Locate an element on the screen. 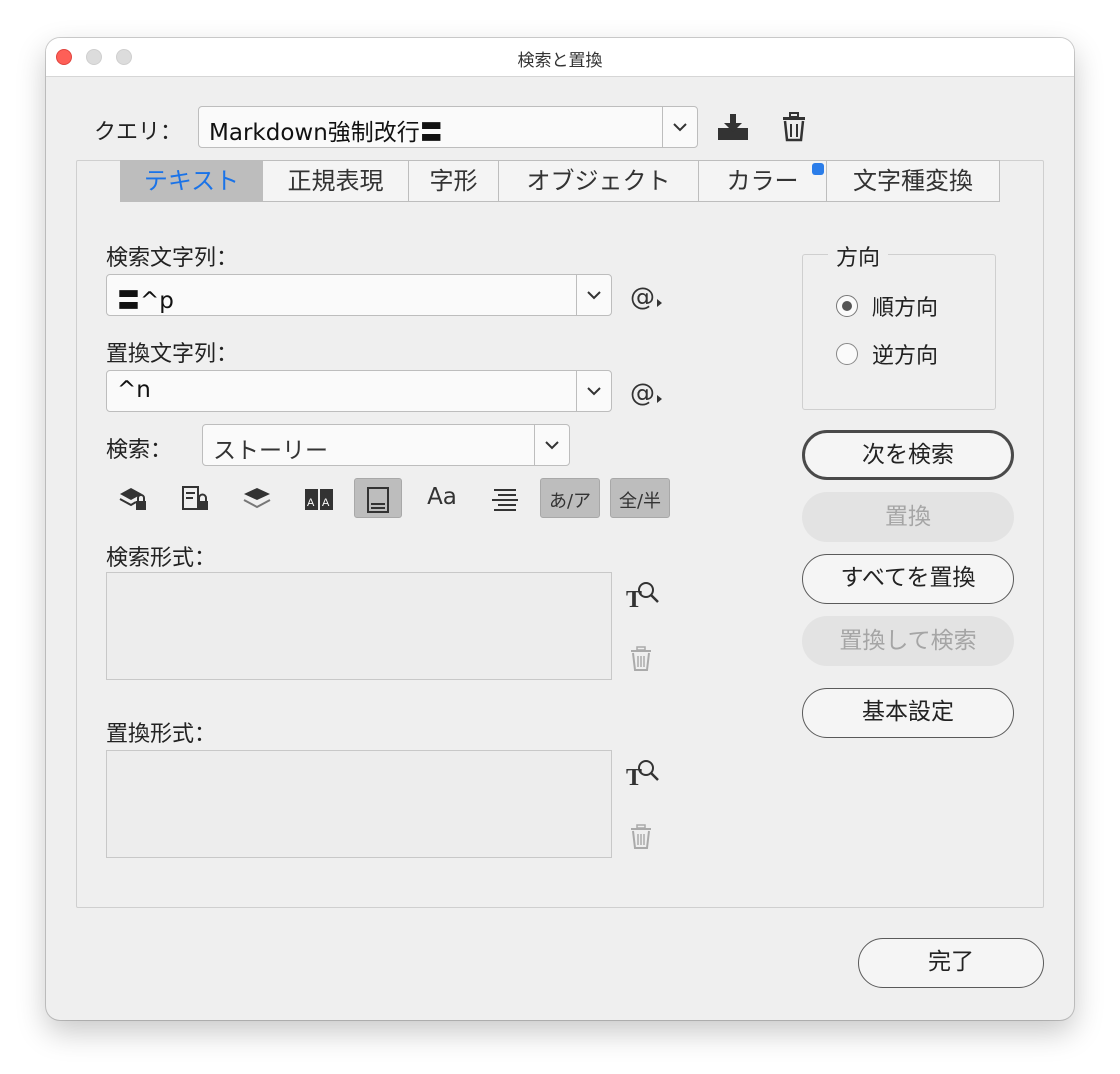  tab-color: カラー is located at coordinates (763, 181).